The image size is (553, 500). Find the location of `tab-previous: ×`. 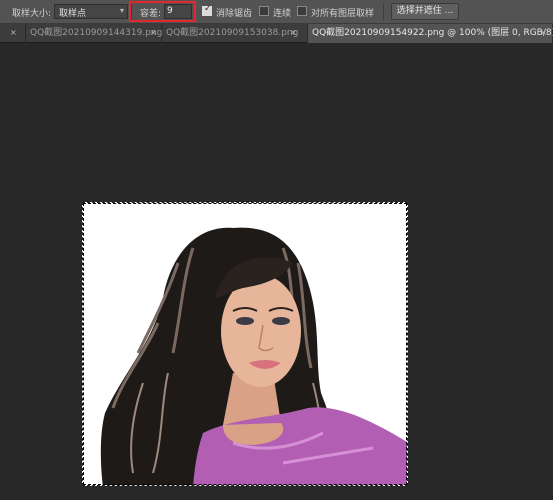

tab-previous: × is located at coordinates (13, 33).